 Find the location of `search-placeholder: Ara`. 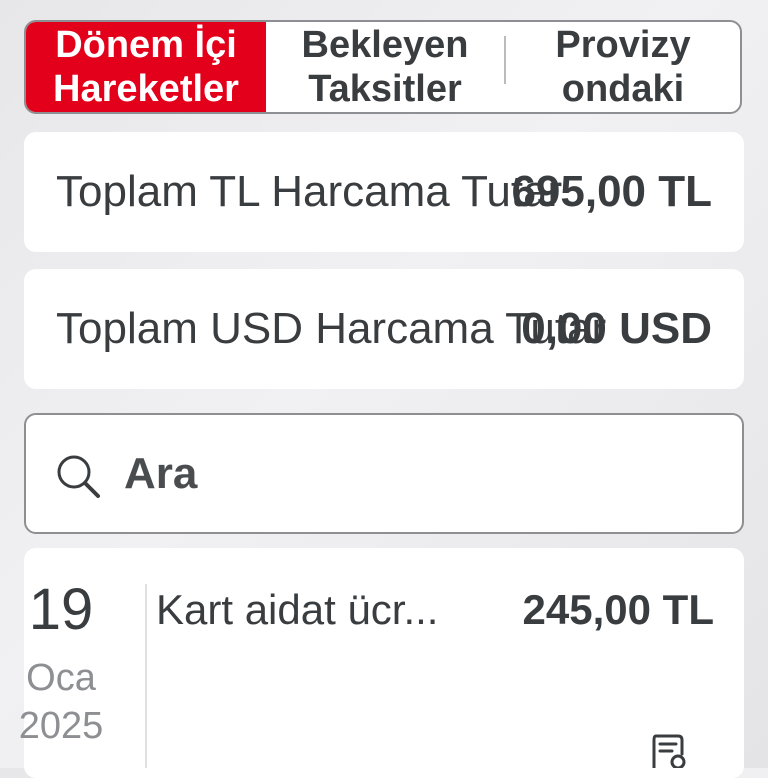

search-placeholder: Ara is located at coordinates (161, 473).